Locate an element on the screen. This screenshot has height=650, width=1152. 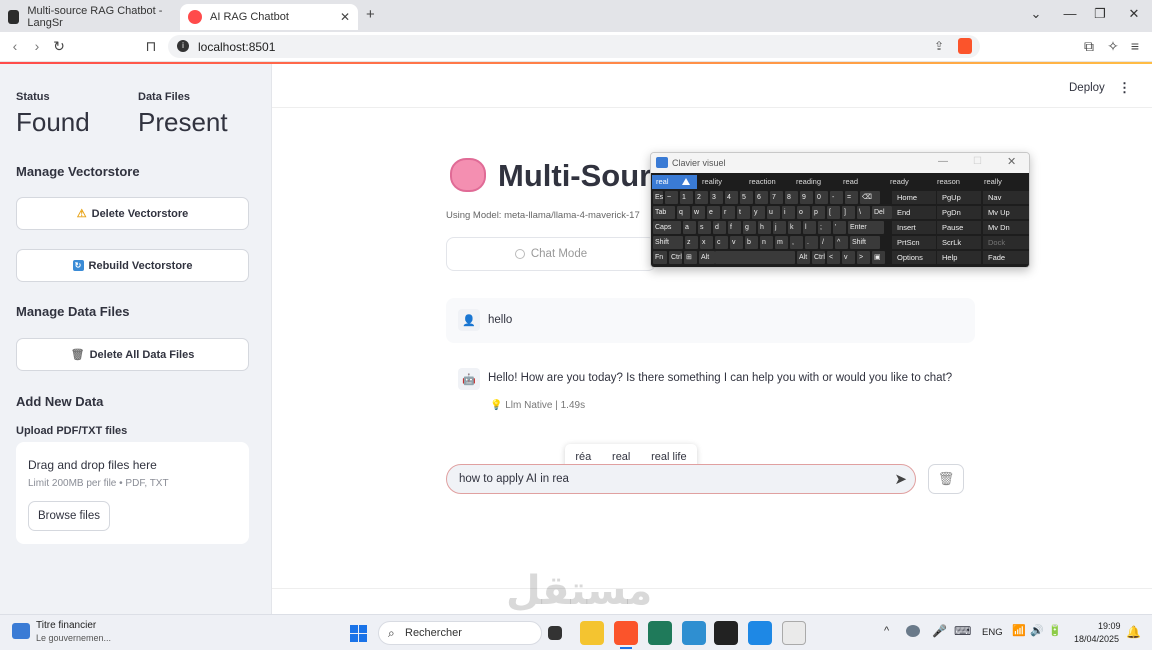
send-icon: ➤ is located at coordinates (900, 479).